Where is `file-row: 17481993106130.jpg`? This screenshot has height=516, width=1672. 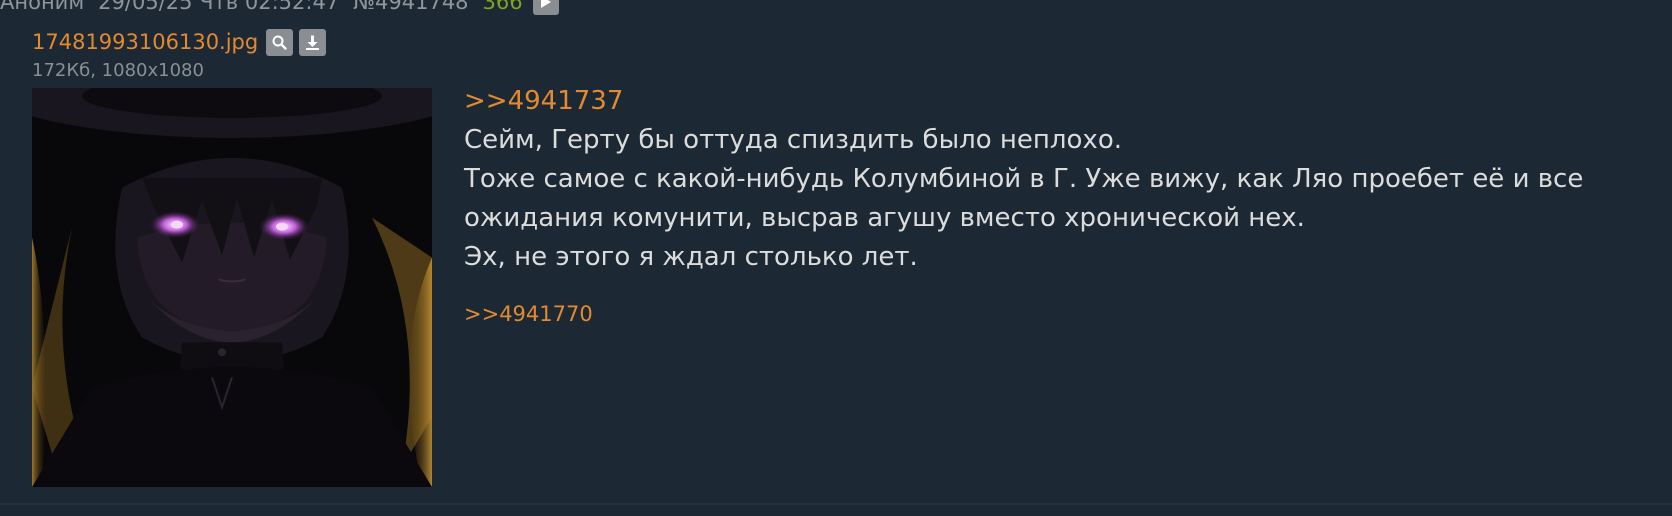 file-row: 17481993106130.jpg is located at coordinates (182, 42).